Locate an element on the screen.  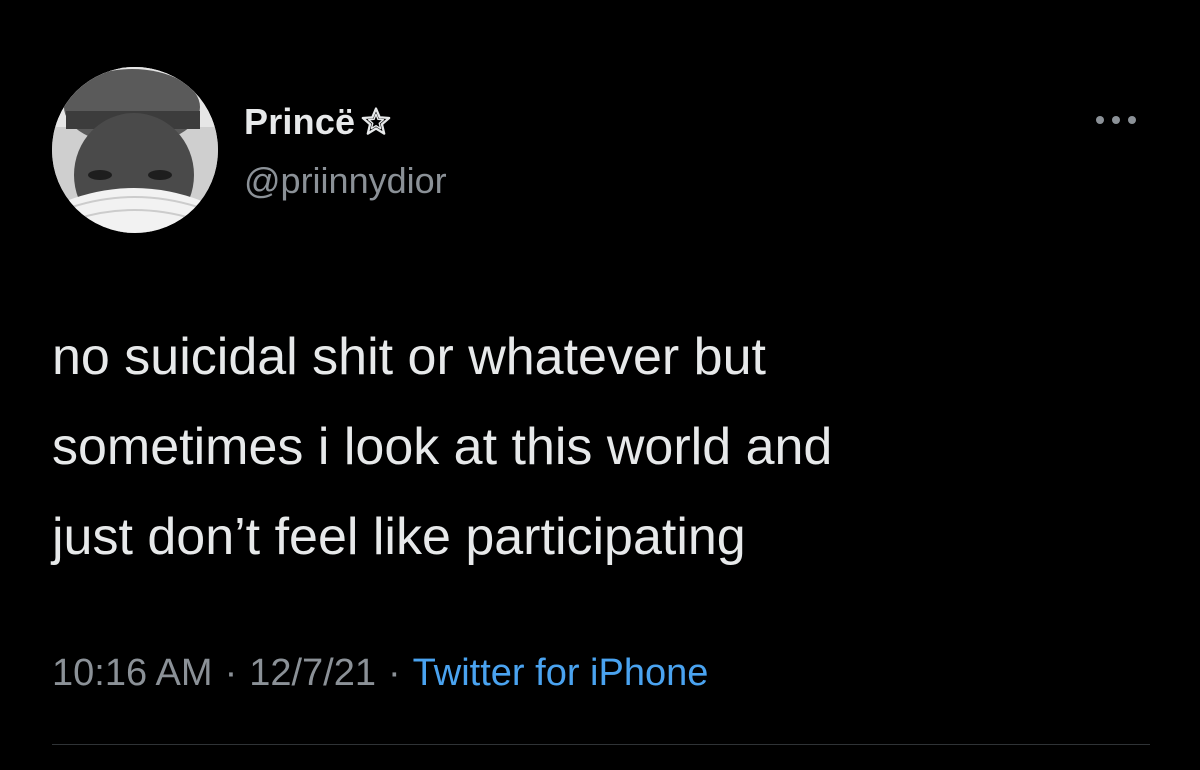
avatar-photo is located at coordinates (135, 150).